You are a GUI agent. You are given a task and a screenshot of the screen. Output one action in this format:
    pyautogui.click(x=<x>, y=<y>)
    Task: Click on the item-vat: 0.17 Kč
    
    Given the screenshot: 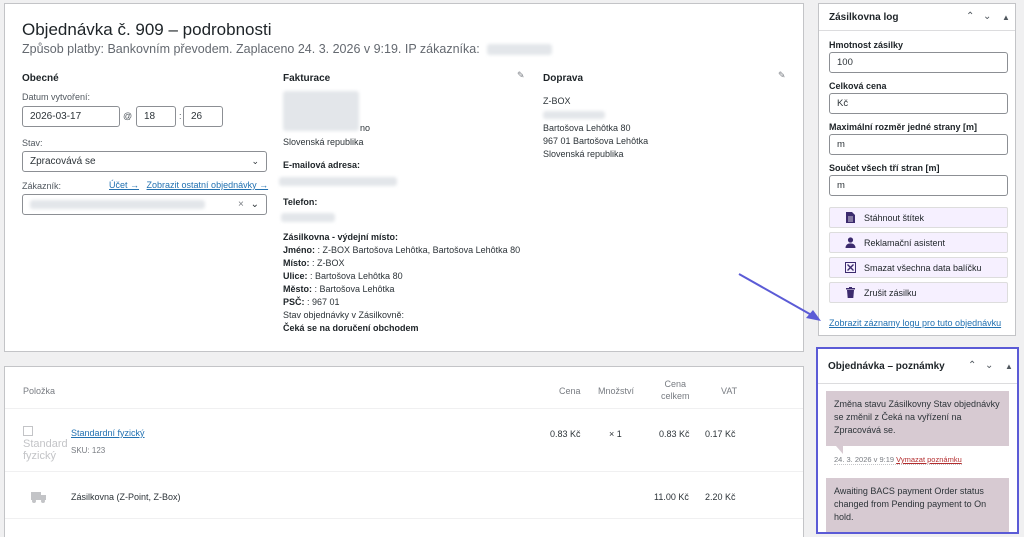 What is the action you would take?
    pyautogui.click(x=720, y=434)
    